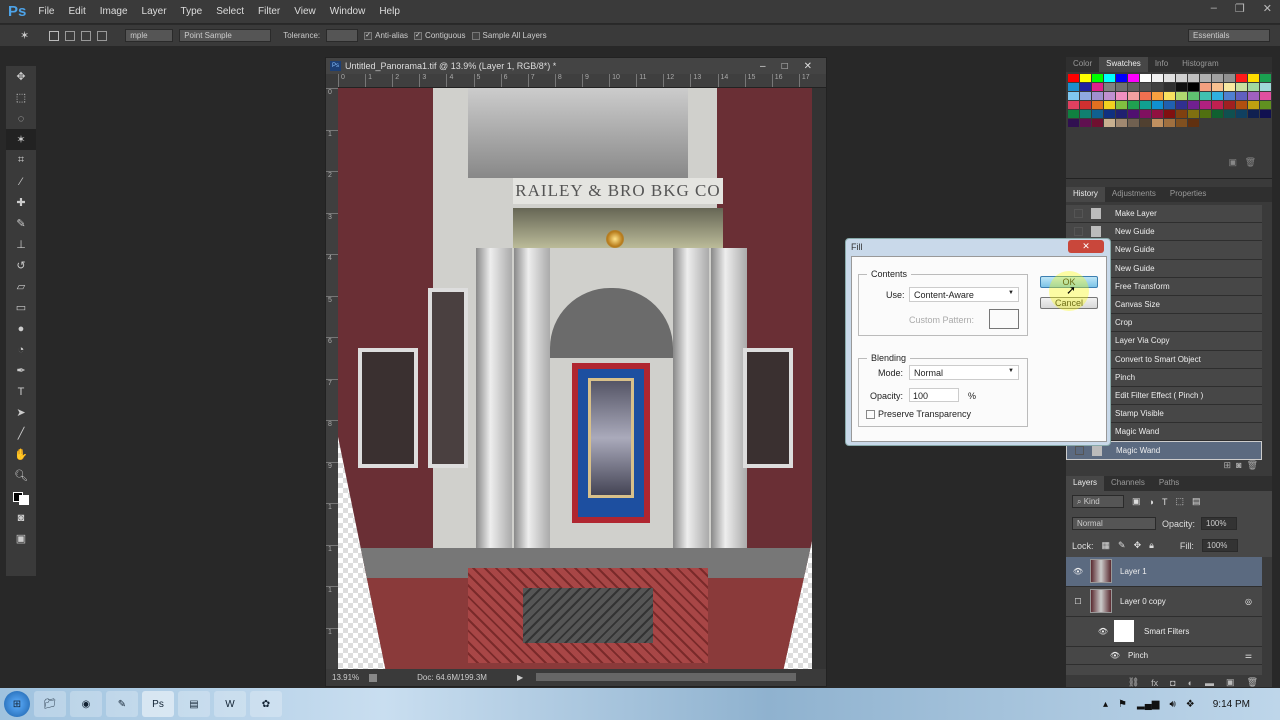 Image resolution: width=1280 pixels, height=720 pixels. I want to click on tab-properties: Properties, so click(1188, 194).